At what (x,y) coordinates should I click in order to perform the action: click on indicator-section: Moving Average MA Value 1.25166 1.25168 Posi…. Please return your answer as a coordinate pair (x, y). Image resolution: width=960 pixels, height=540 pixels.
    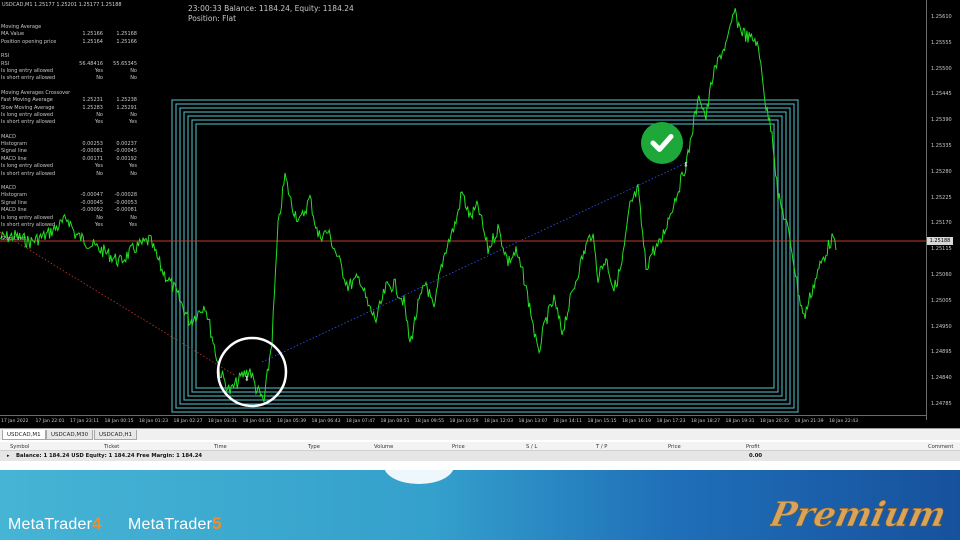
    Looking at the image, I should click on (71, 35).